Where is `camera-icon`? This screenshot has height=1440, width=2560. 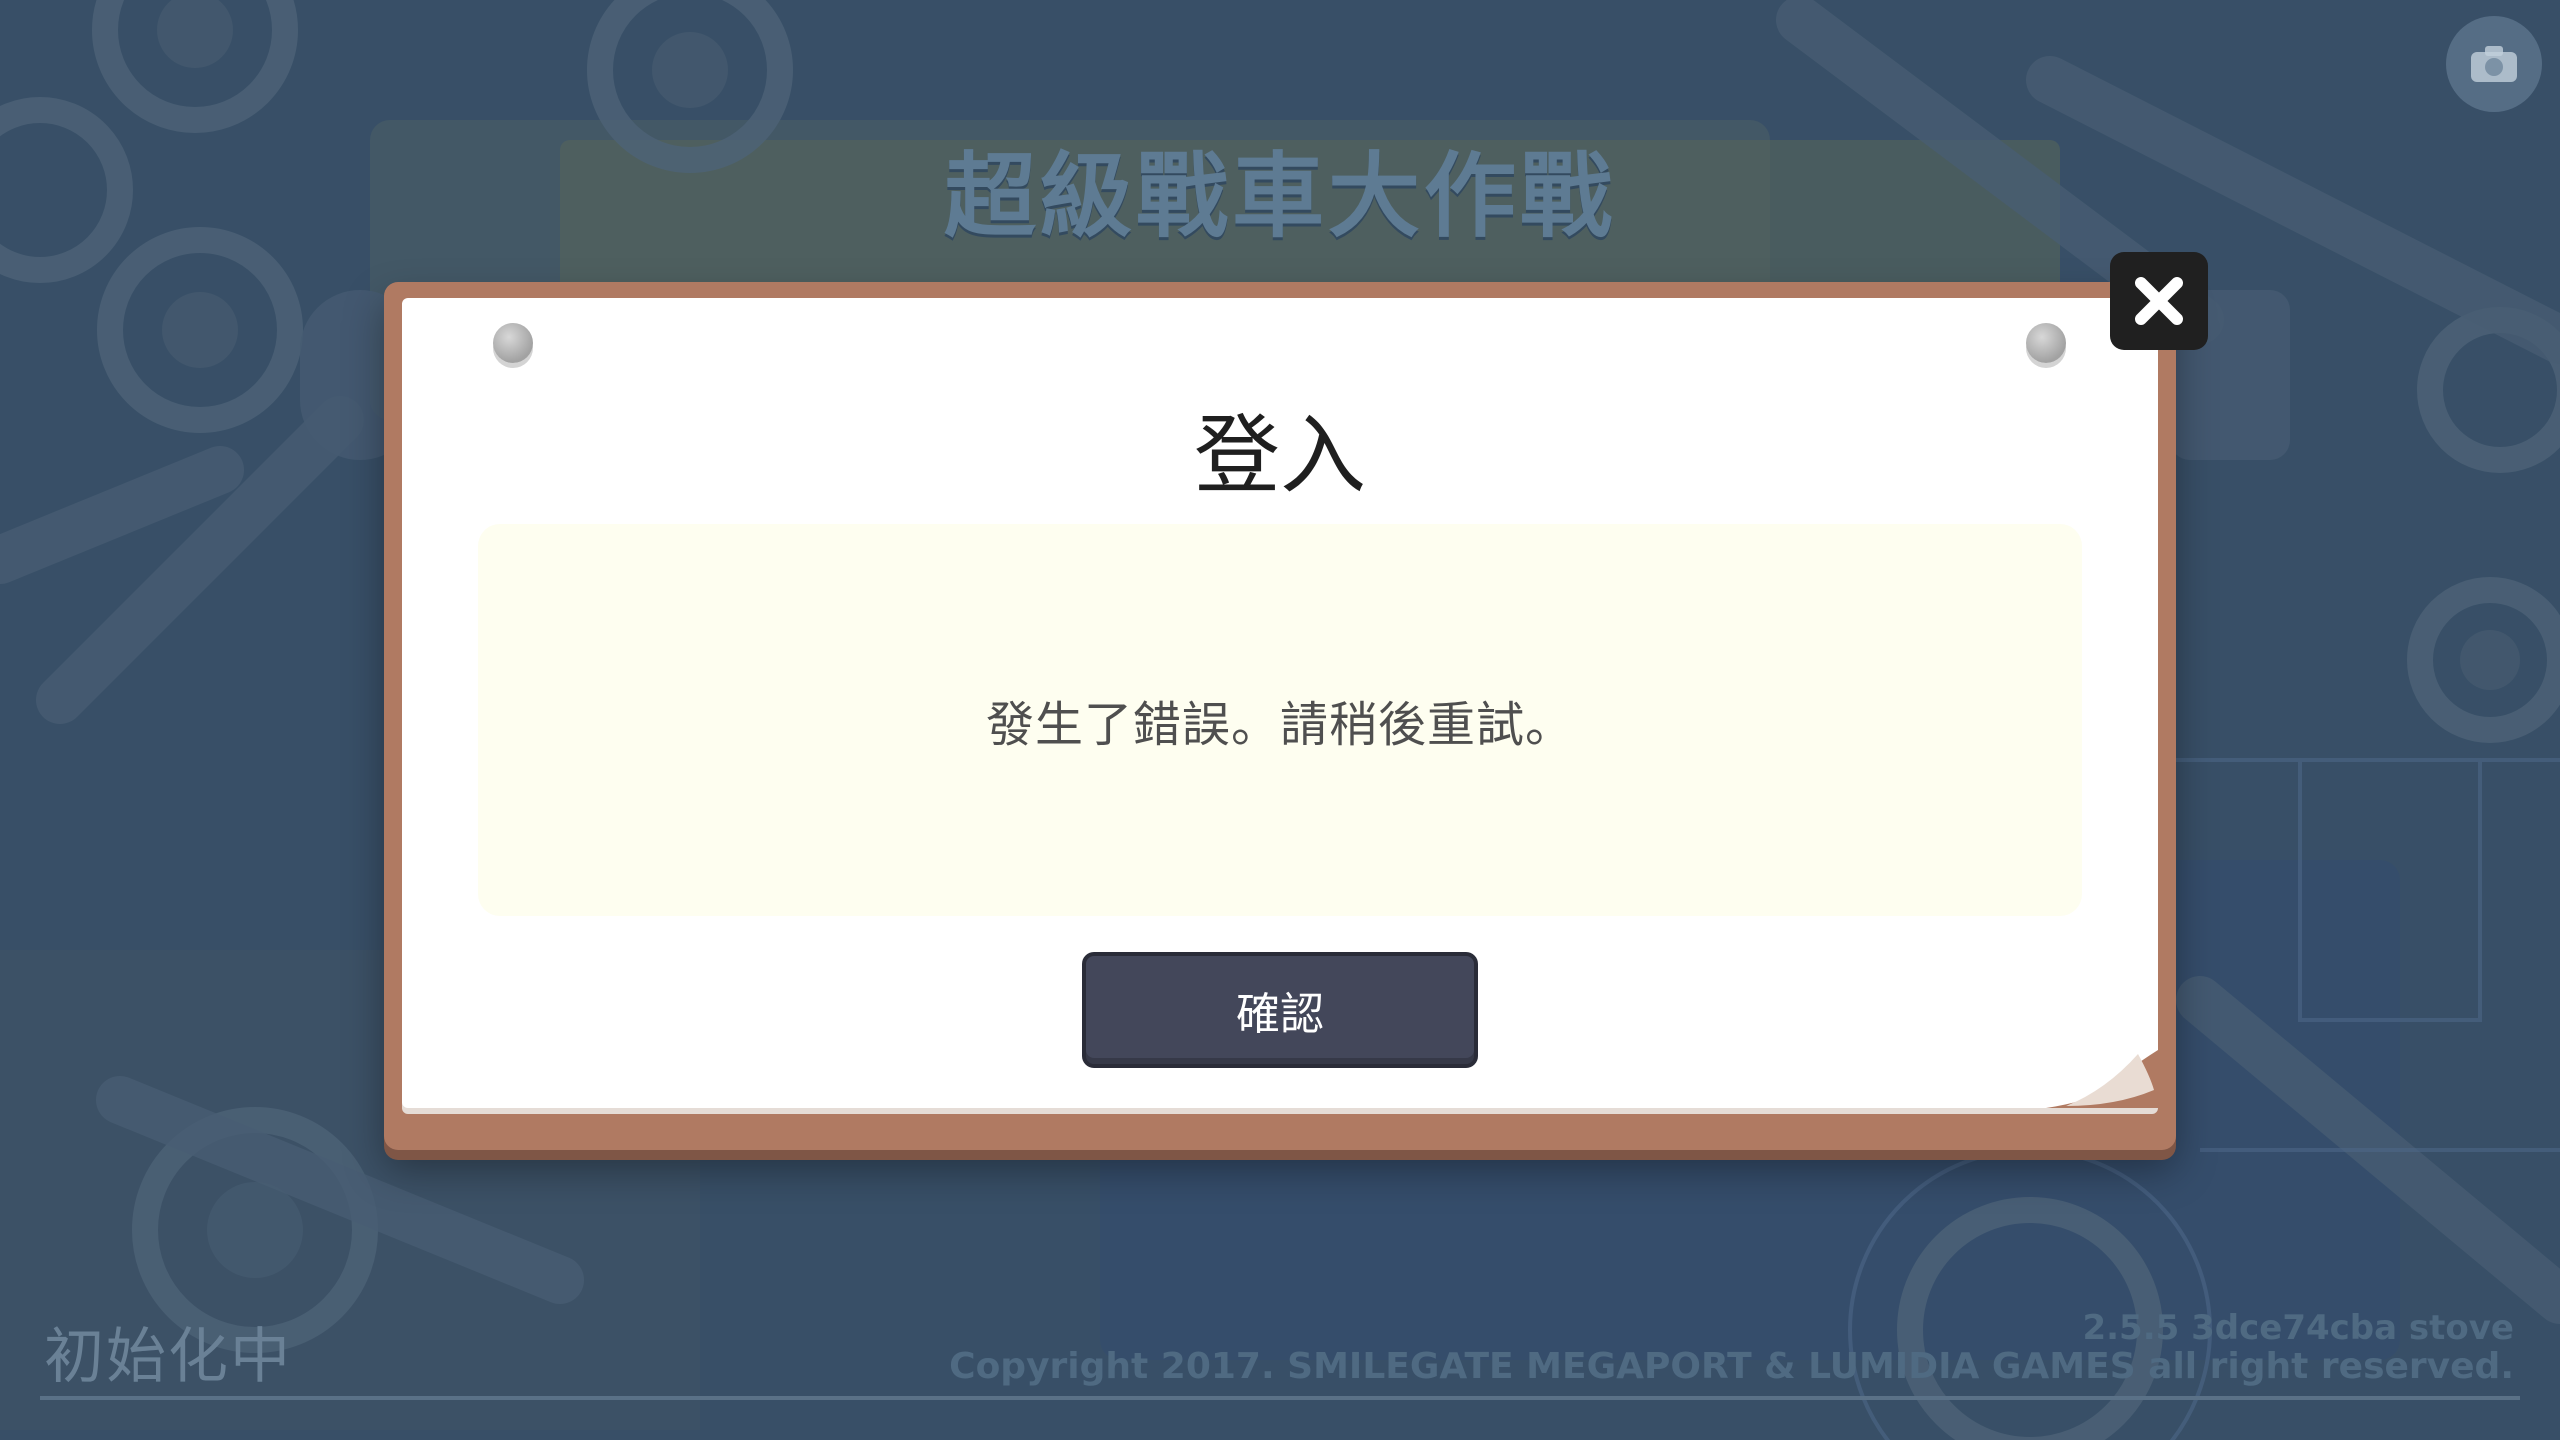
camera-icon is located at coordinates (2494, 64).